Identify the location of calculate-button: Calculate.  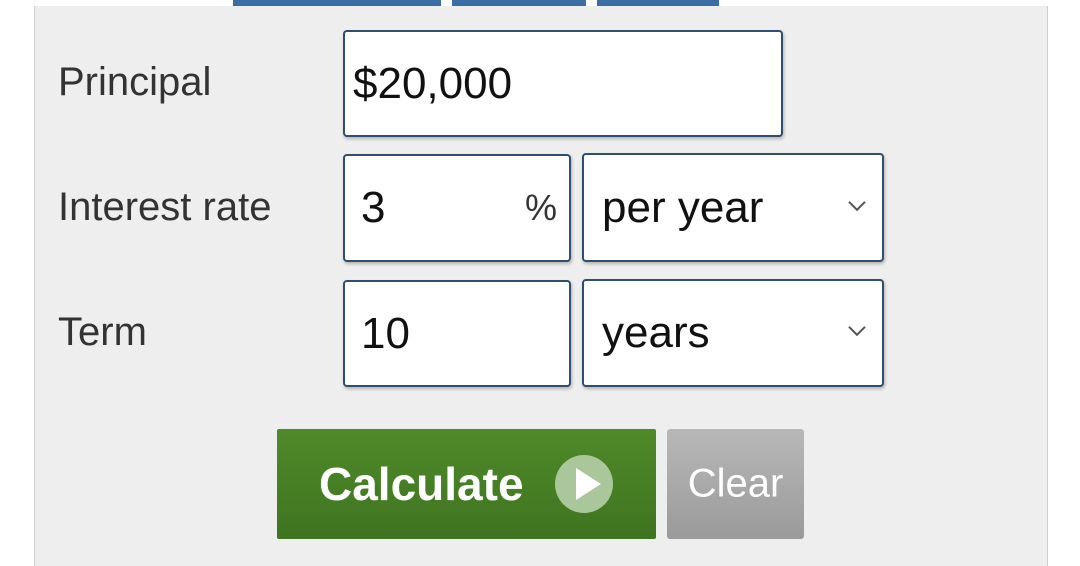
(466, 484).